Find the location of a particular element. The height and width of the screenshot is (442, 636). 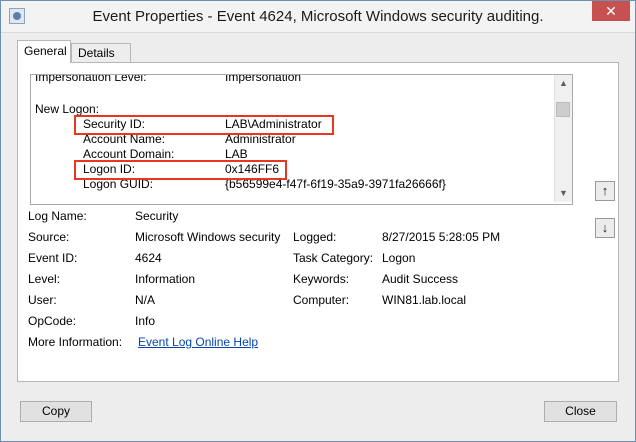

next-event-button: ↓ is located at coordinates (605, 228).